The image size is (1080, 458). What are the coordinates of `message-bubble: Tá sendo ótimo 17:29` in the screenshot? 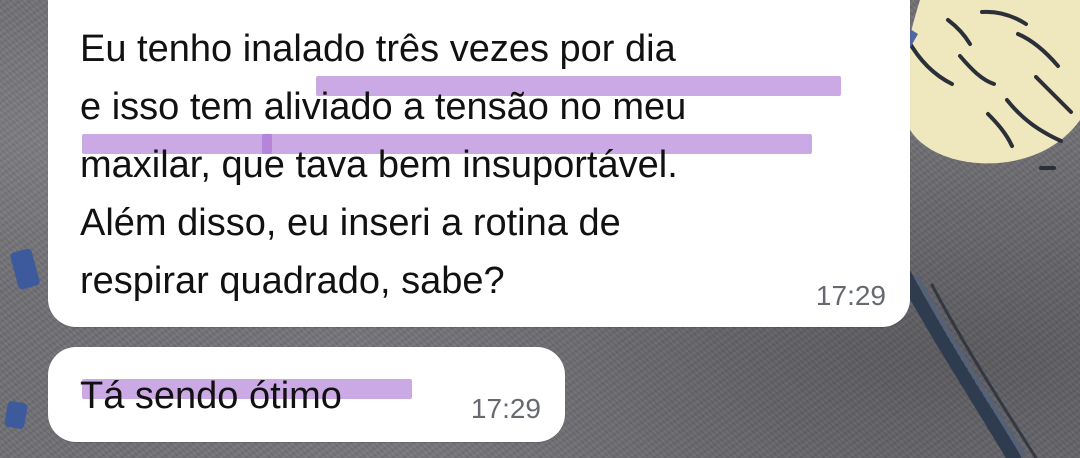 It's located at (306, 394).